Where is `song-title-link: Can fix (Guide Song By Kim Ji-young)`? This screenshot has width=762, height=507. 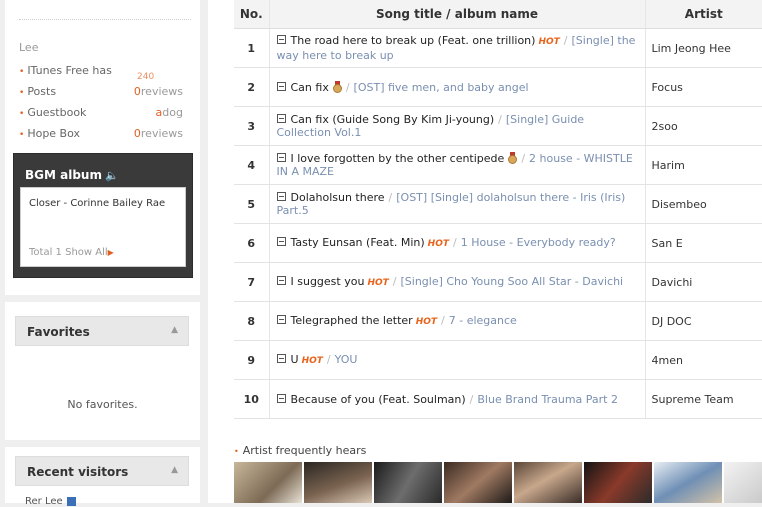
song-title-link: Can fix (Guide Song By Kim Ji-young) is located at coordinates (393, 119).